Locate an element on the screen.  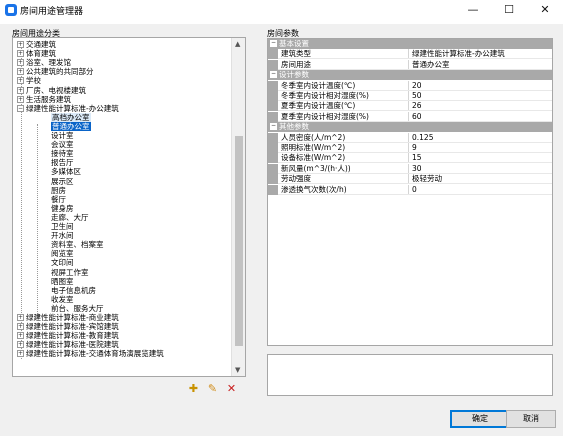
tree-item-label: 绿建性能计算标准-医院建筑 is located at coordinates (72, 345).